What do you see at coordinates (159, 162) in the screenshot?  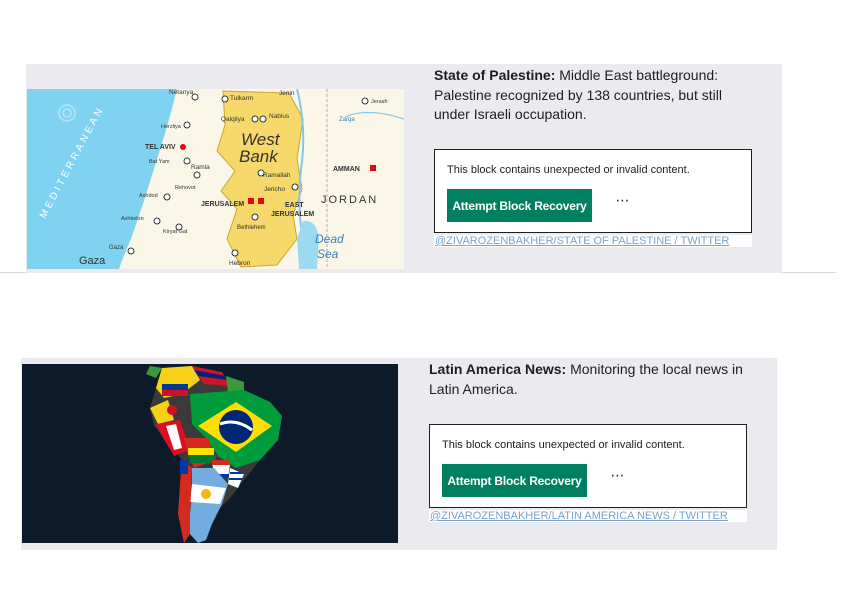 I see `map-label-bat-yam: Bat Yam` at bounding box center [159, 162].